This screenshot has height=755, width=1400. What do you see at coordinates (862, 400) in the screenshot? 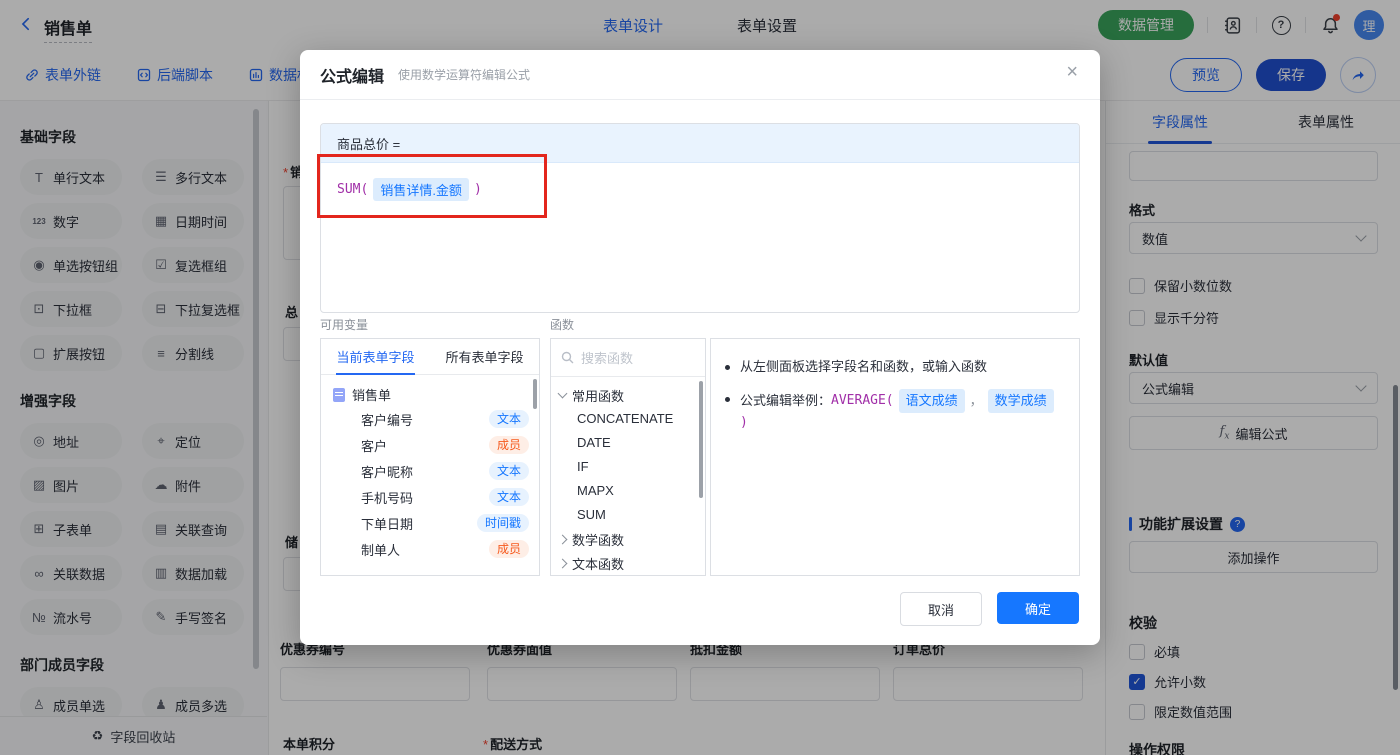
I see `function-token: AVERAGE(` at bounding box center [862, 400].